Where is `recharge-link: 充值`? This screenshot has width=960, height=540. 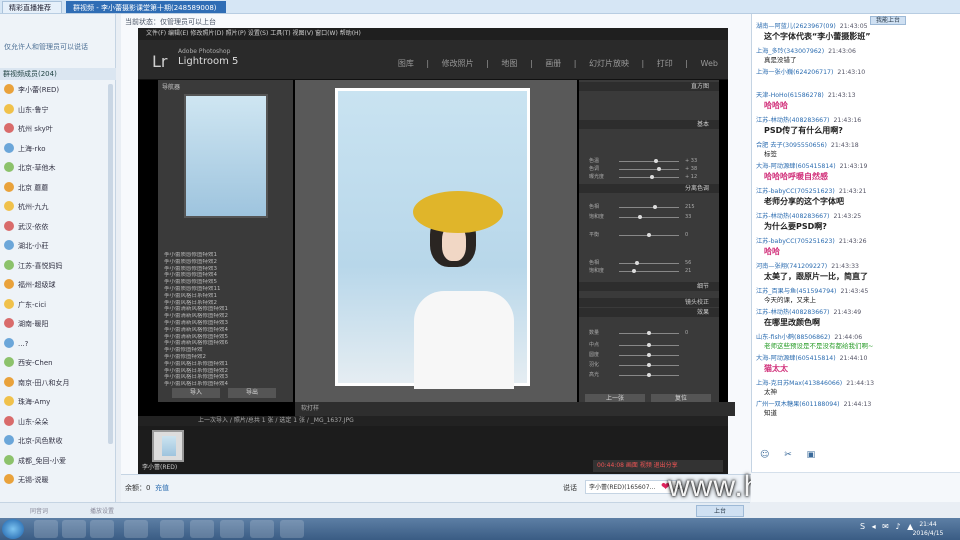 recharge-link: 充值 is located at coordinates (162, 488).